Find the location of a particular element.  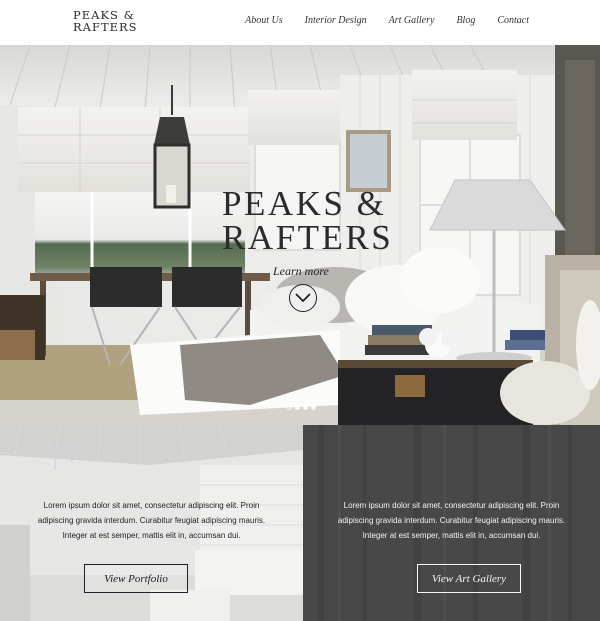

hero-title-line-2: RAFTERS is located at coordinates (308, 237).